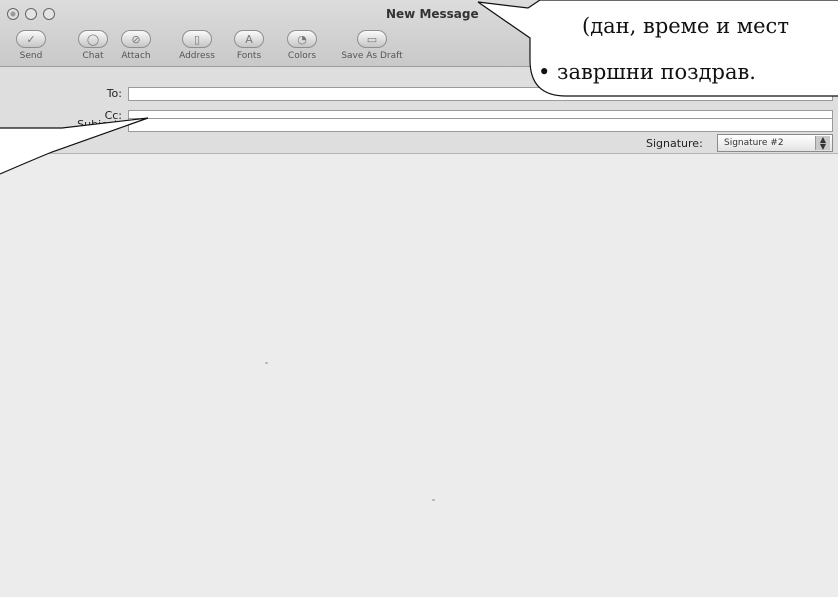 The image size is (838, 597). What do you see at coordinates (249, 56) in the screenshot?
I see `fonts-label: Fonts` at bounding box center [249, 56].